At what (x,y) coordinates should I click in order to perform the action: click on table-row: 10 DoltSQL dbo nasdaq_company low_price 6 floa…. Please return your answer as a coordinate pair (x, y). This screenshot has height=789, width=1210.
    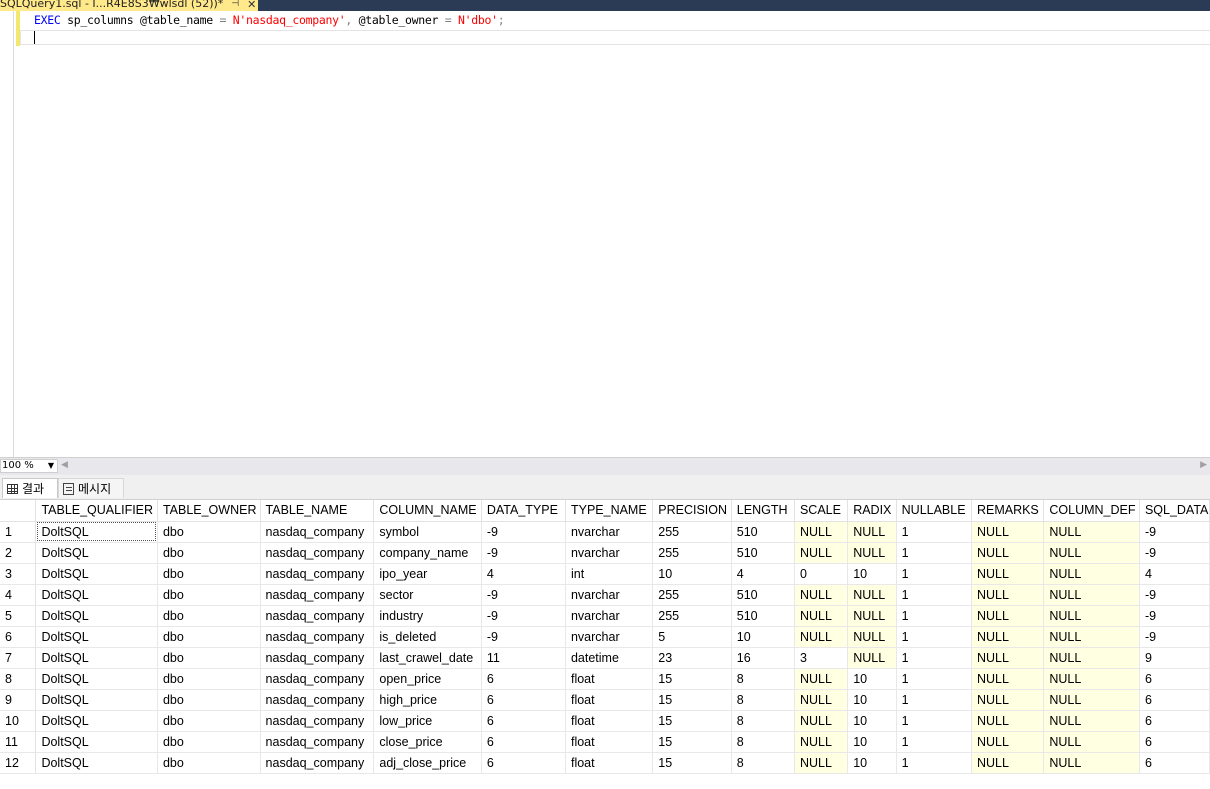
    Looking at the image, I should click on (605, 721).